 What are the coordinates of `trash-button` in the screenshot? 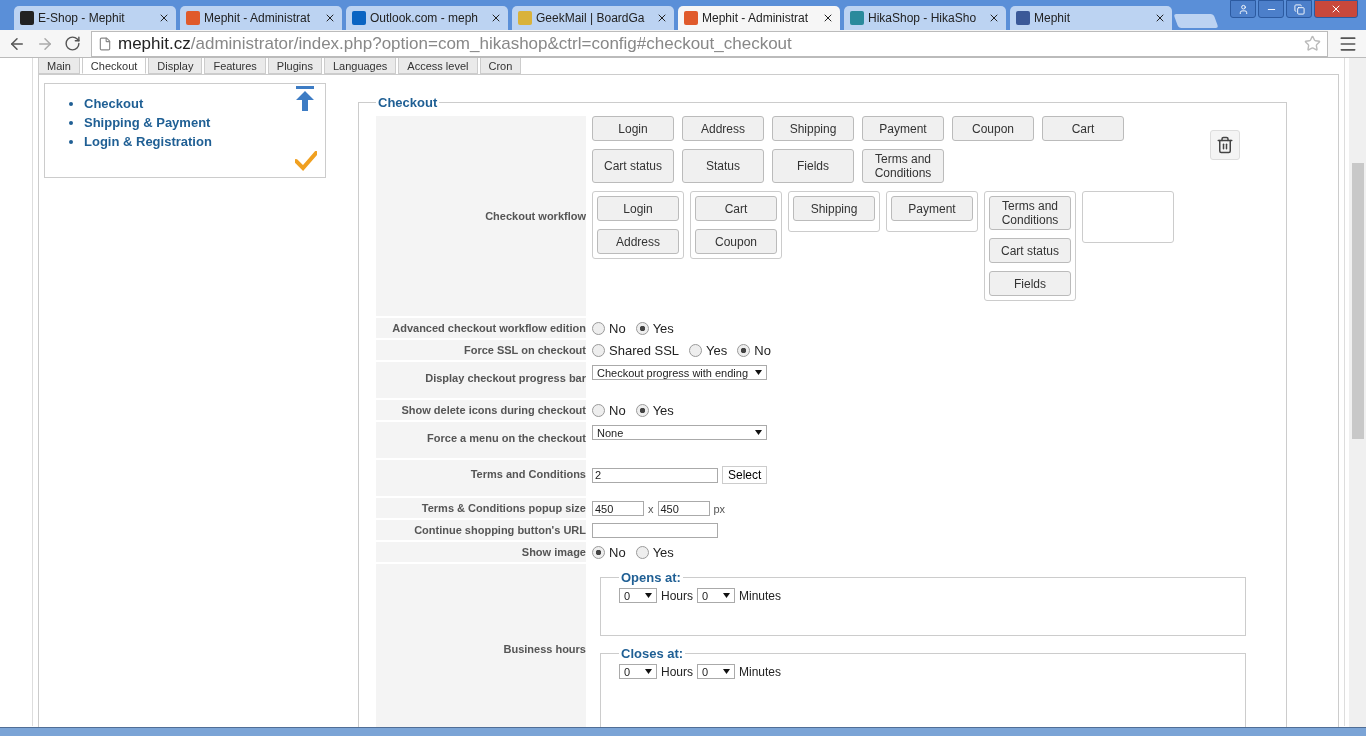 It's located at (1225, 145).